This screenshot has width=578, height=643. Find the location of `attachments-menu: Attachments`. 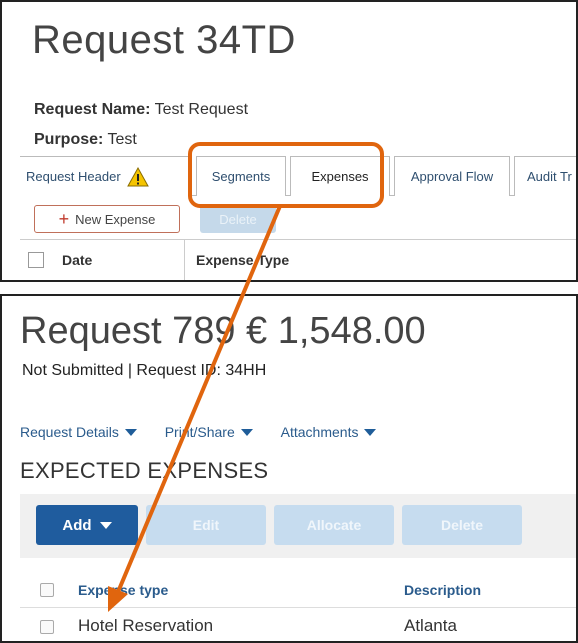

attachments-menu: Attachments is located at coordinates (329, 432).